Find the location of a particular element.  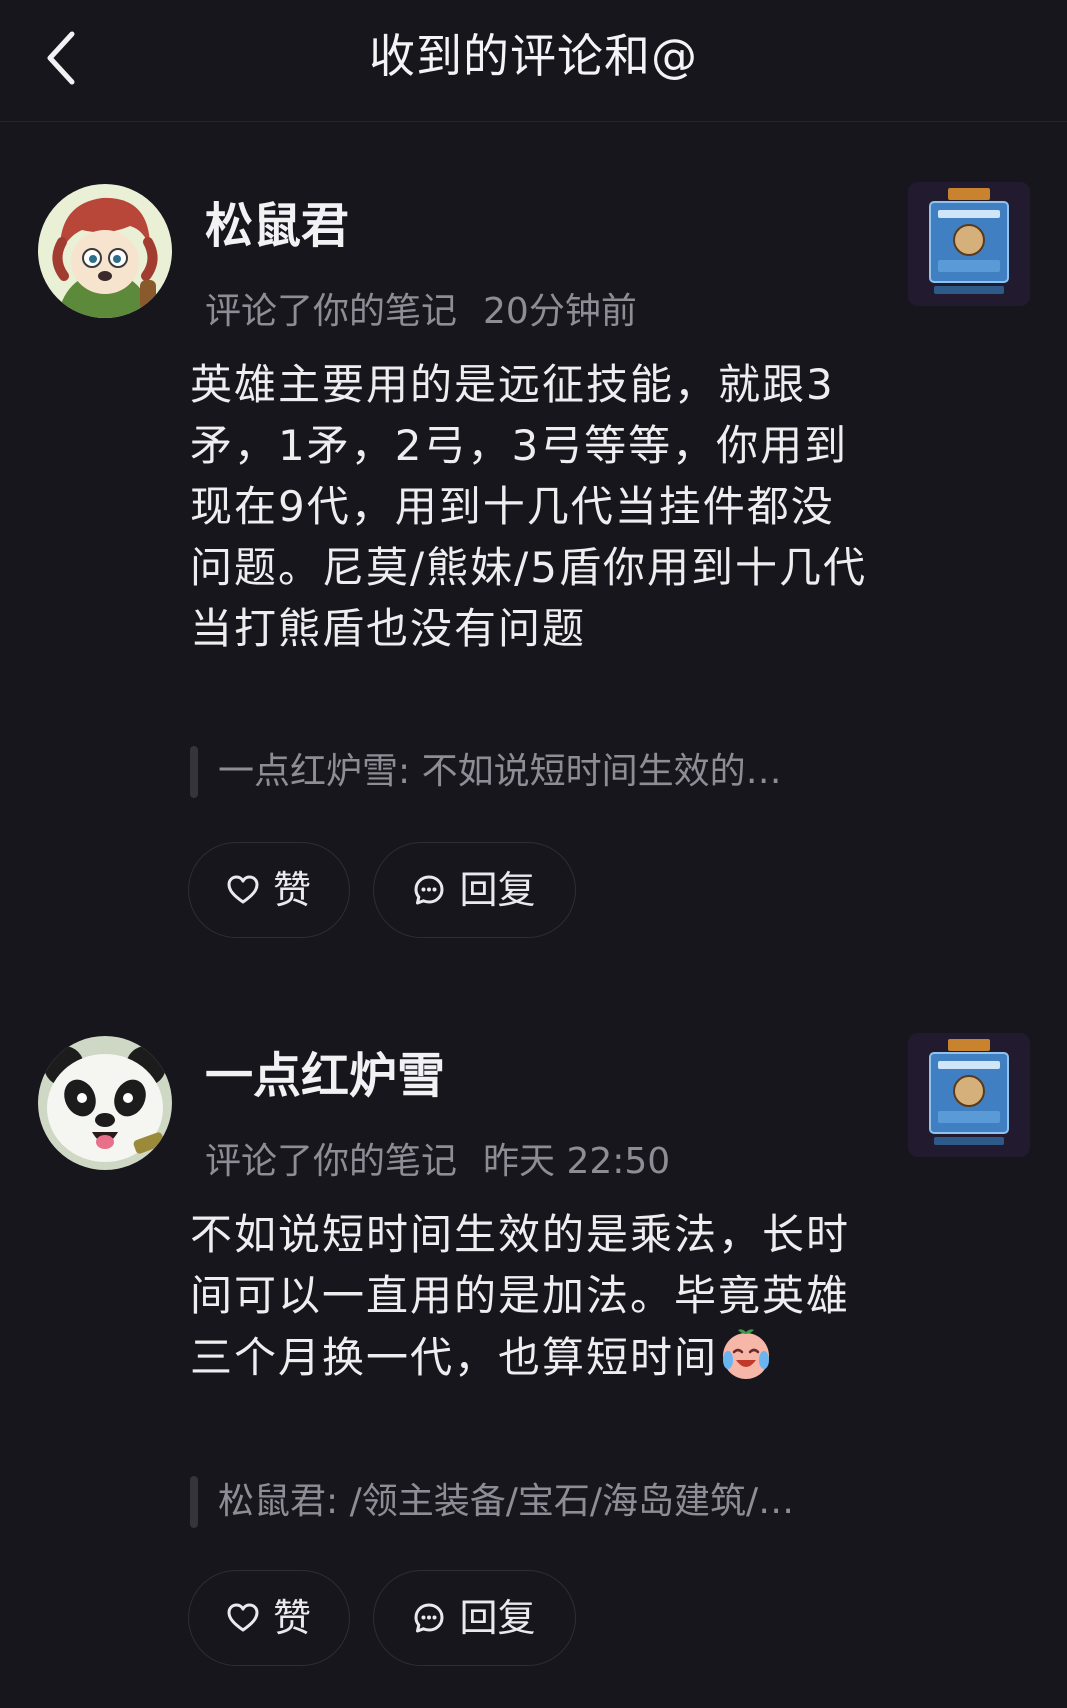

comment-meta: 评论了你的笔记 昨天 22:50 is located at coordinates (437, 1162).